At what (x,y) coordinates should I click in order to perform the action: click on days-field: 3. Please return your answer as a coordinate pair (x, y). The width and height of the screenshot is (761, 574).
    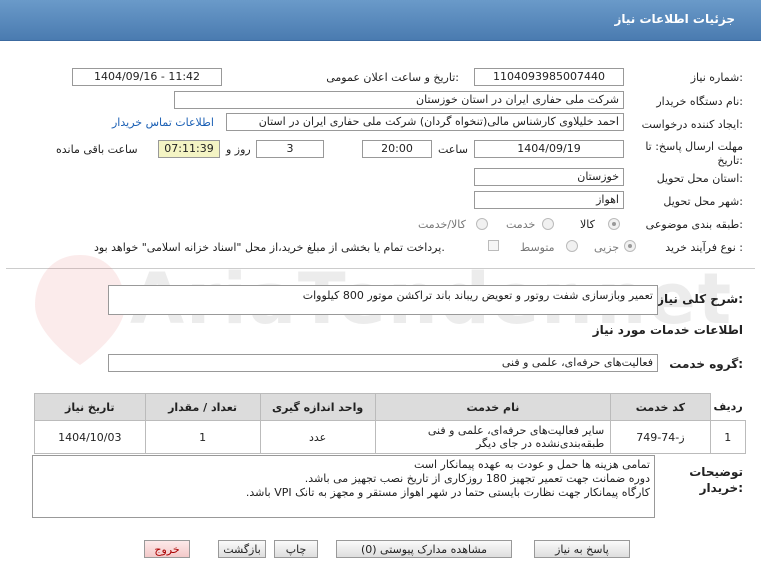
    Looking at the image, I should click on (290, 149).